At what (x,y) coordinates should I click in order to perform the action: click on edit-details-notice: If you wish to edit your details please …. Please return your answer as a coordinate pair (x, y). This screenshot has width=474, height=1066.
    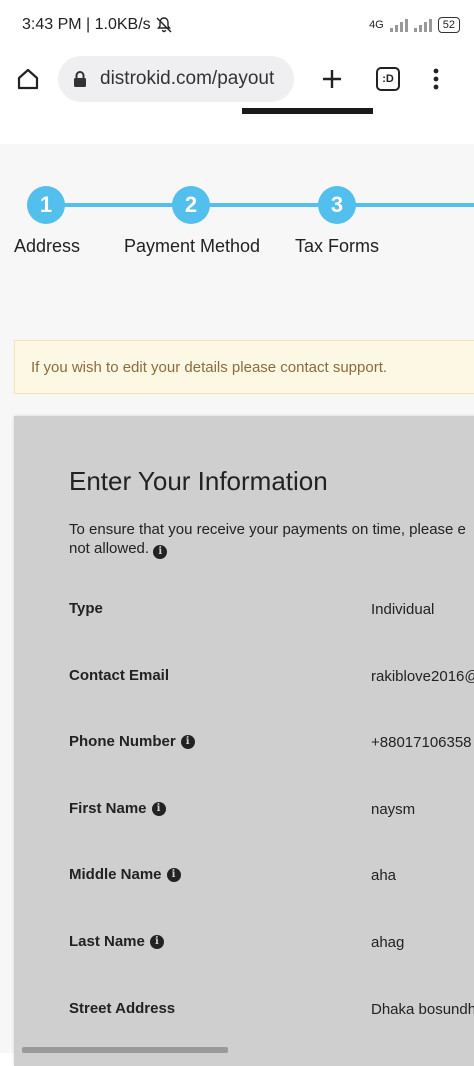
    Looking at the image, I should click on (244, 367).